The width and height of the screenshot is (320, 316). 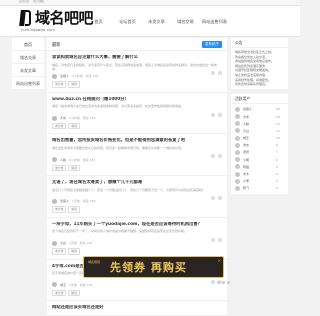 What do you see at coordinates (137, 141) in the screenshot?
I see `post-title: 域名出售量，您所投资域名价格变化，但是不能得到您满意的答复了吧` at bounding box center [137, 141].